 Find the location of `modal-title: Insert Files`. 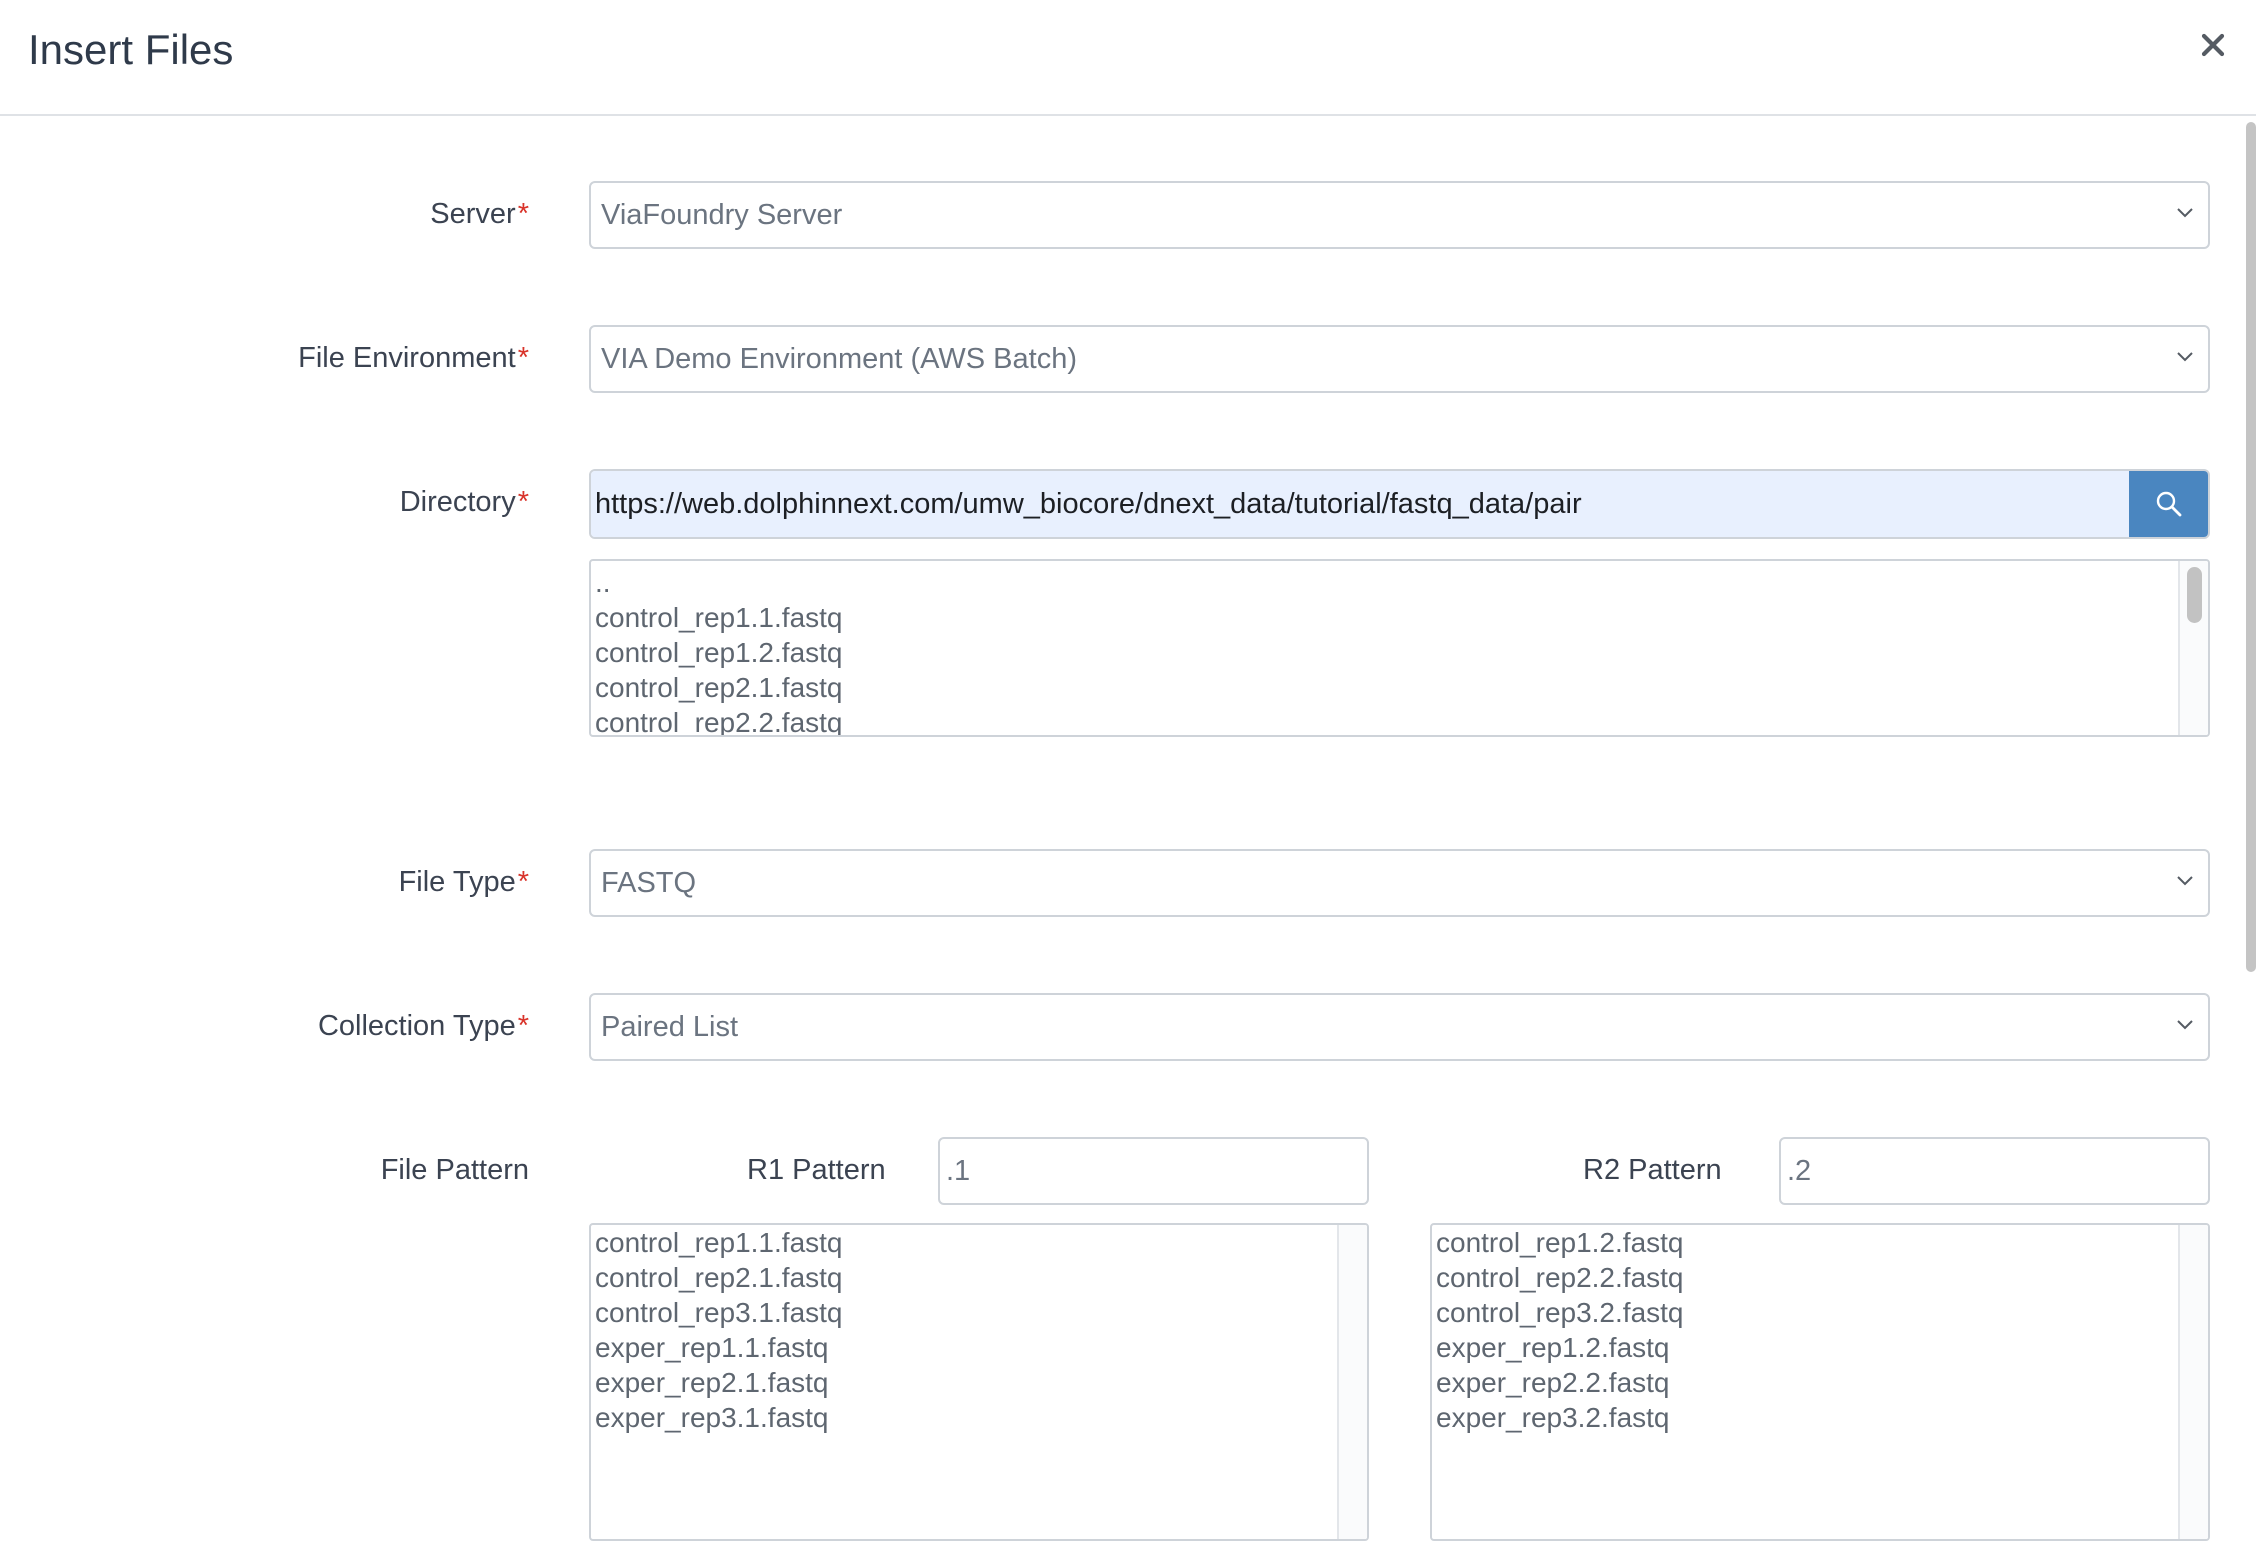

modal-title: Insert Files is located at coordinates (131, 49).